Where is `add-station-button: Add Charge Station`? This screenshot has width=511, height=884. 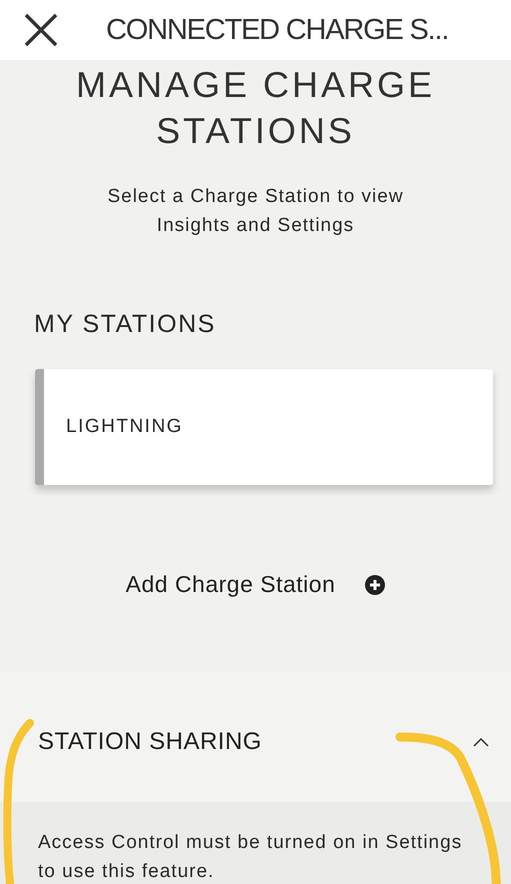 add-station-button: Add Charge Station is located at coordinates (256, 584).